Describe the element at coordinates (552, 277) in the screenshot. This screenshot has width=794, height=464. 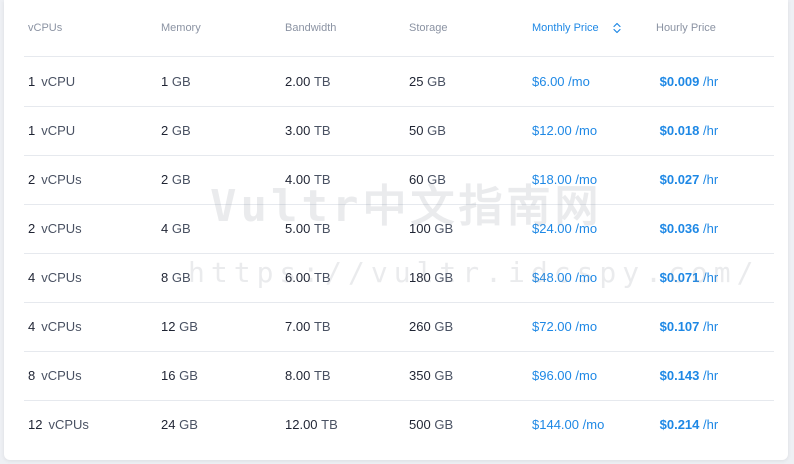
I see `monthly-price-value: $48.00` at that location.